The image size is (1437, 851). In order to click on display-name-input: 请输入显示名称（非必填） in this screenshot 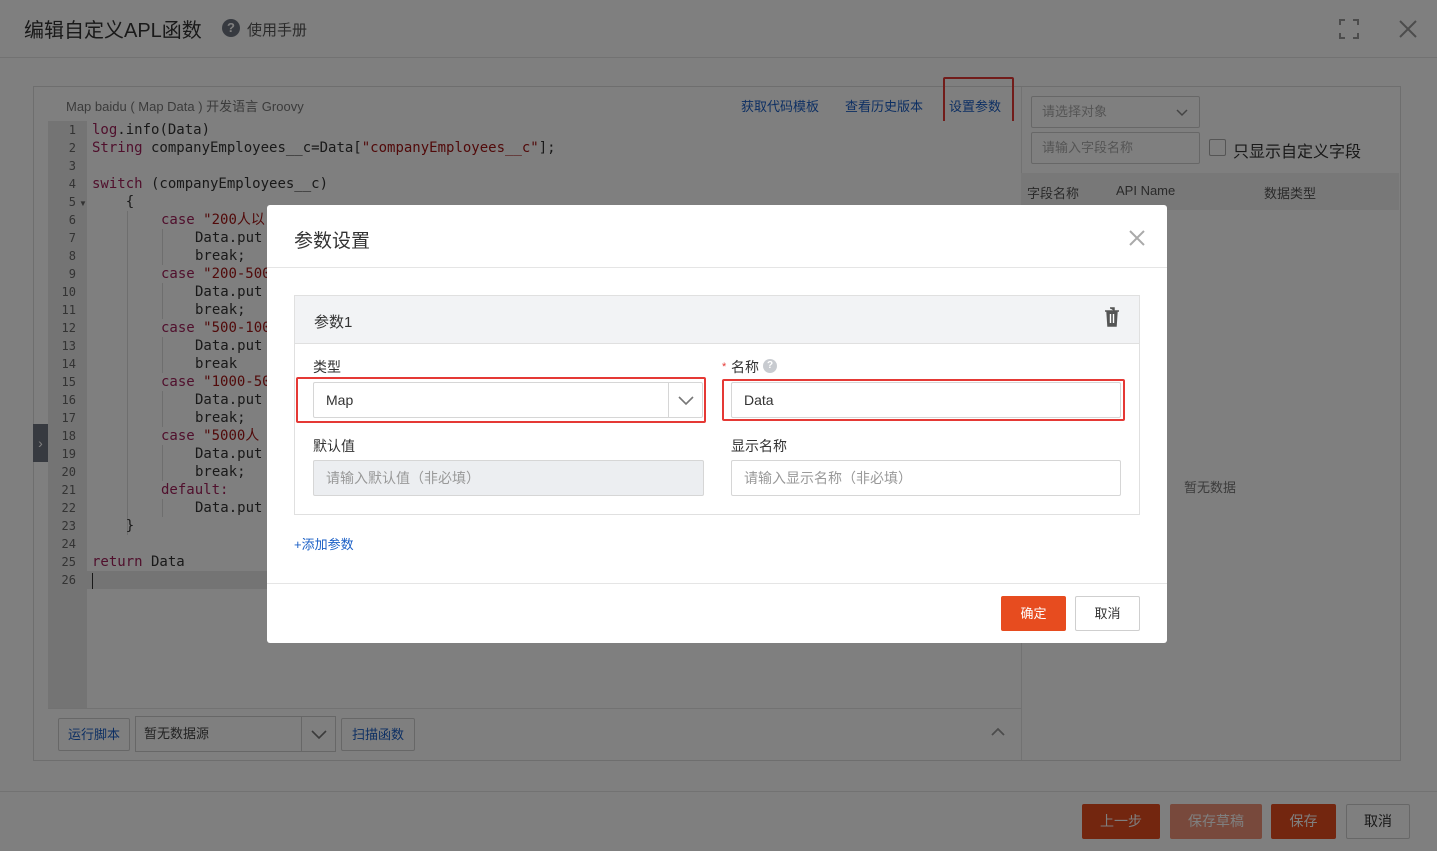, I will do `click(926, 478)`.